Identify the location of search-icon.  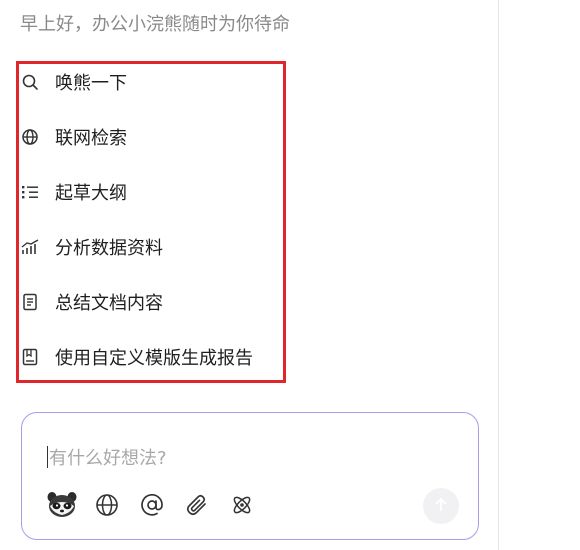
(30, 82).